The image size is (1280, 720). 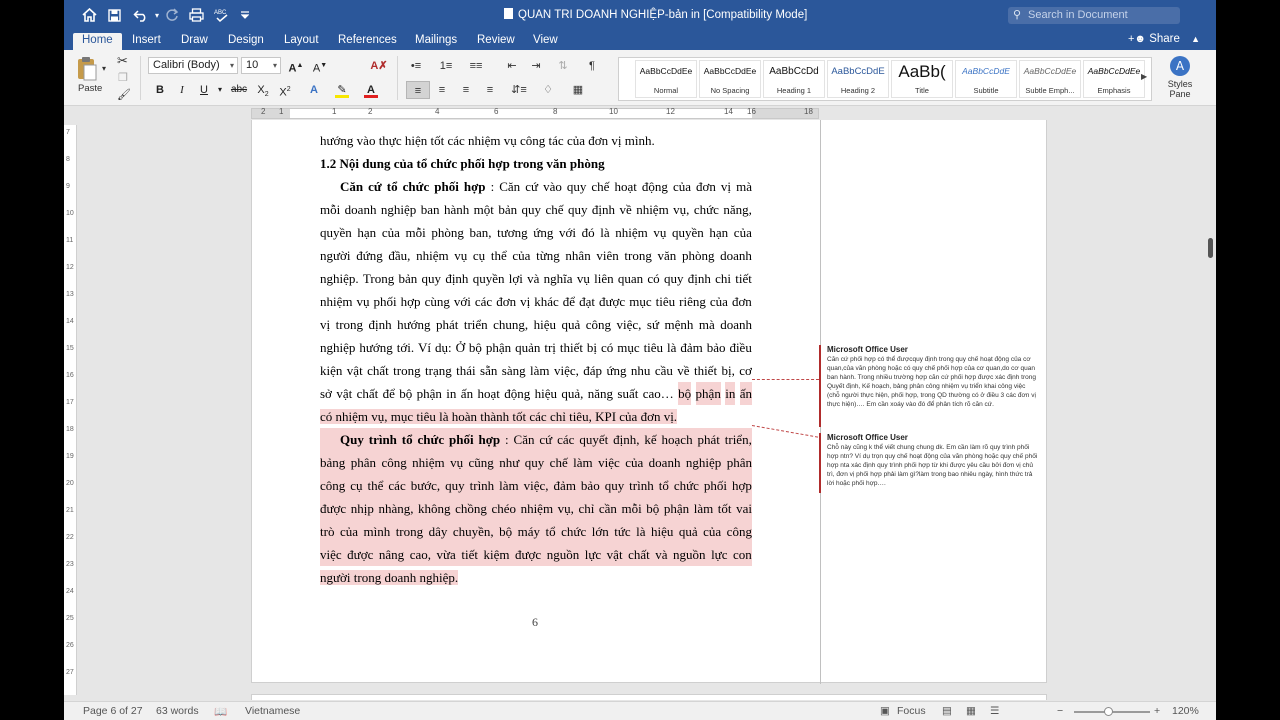 I want to click on style-subtitle: AaBbCcDdE Subtitle, so click(x=986, y=79).